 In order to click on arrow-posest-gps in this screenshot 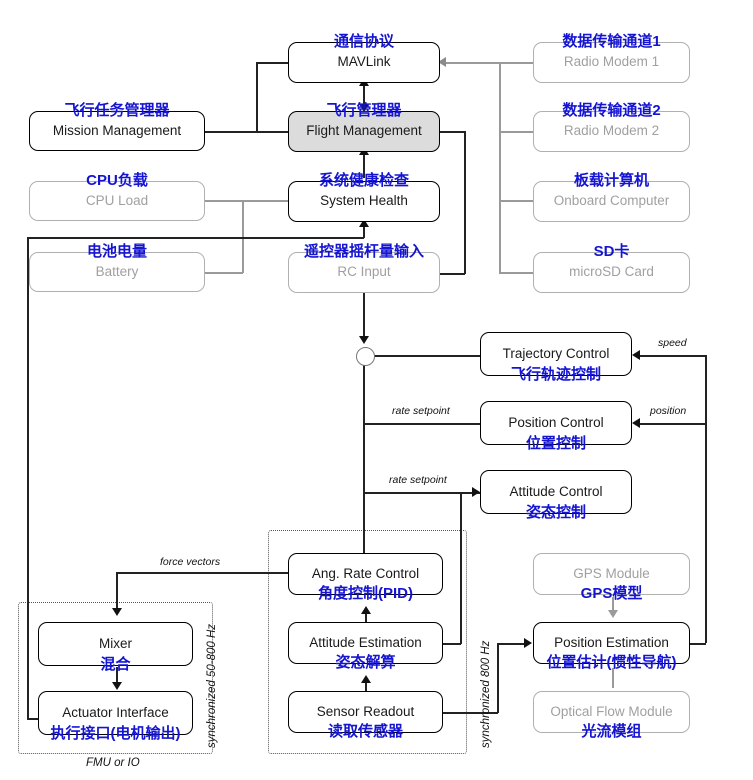, I will do `click(613, 614)`.